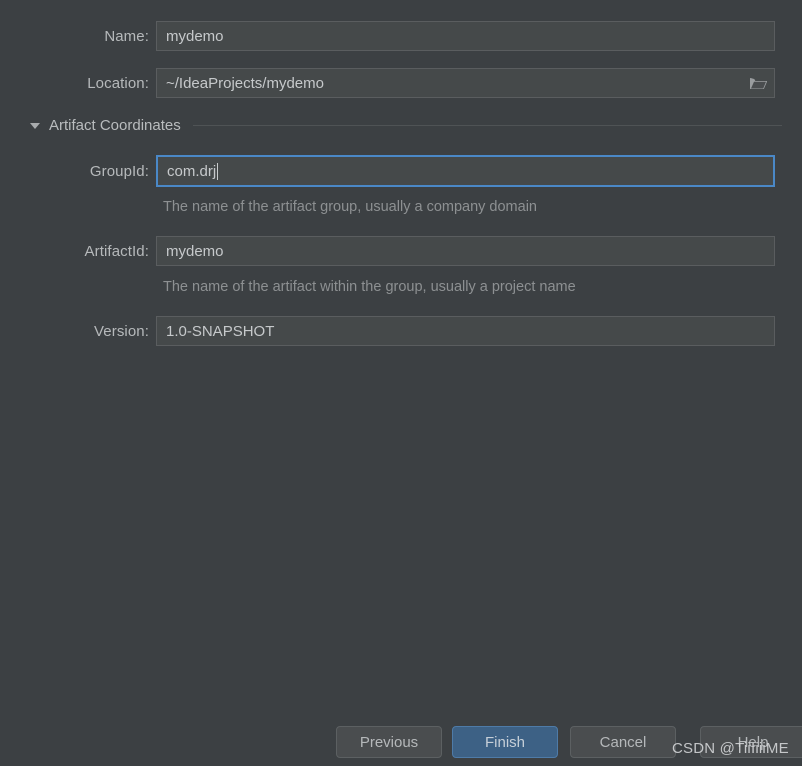 The height and width of the screenshot is (766, 802). What do you see at coordinates (119, 171) in the screenshot?
I see `groupid-label: GroupId:` at bounding box center [119, 171].